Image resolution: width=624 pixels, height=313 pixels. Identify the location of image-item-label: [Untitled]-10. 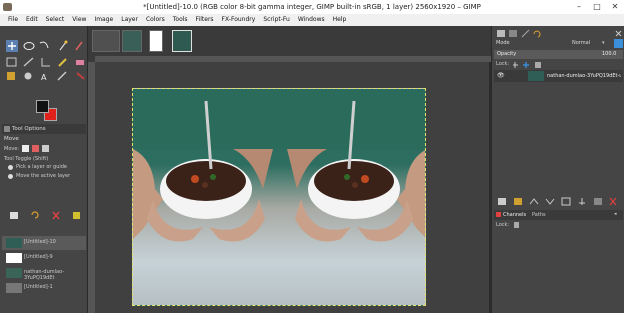
(40, 242).